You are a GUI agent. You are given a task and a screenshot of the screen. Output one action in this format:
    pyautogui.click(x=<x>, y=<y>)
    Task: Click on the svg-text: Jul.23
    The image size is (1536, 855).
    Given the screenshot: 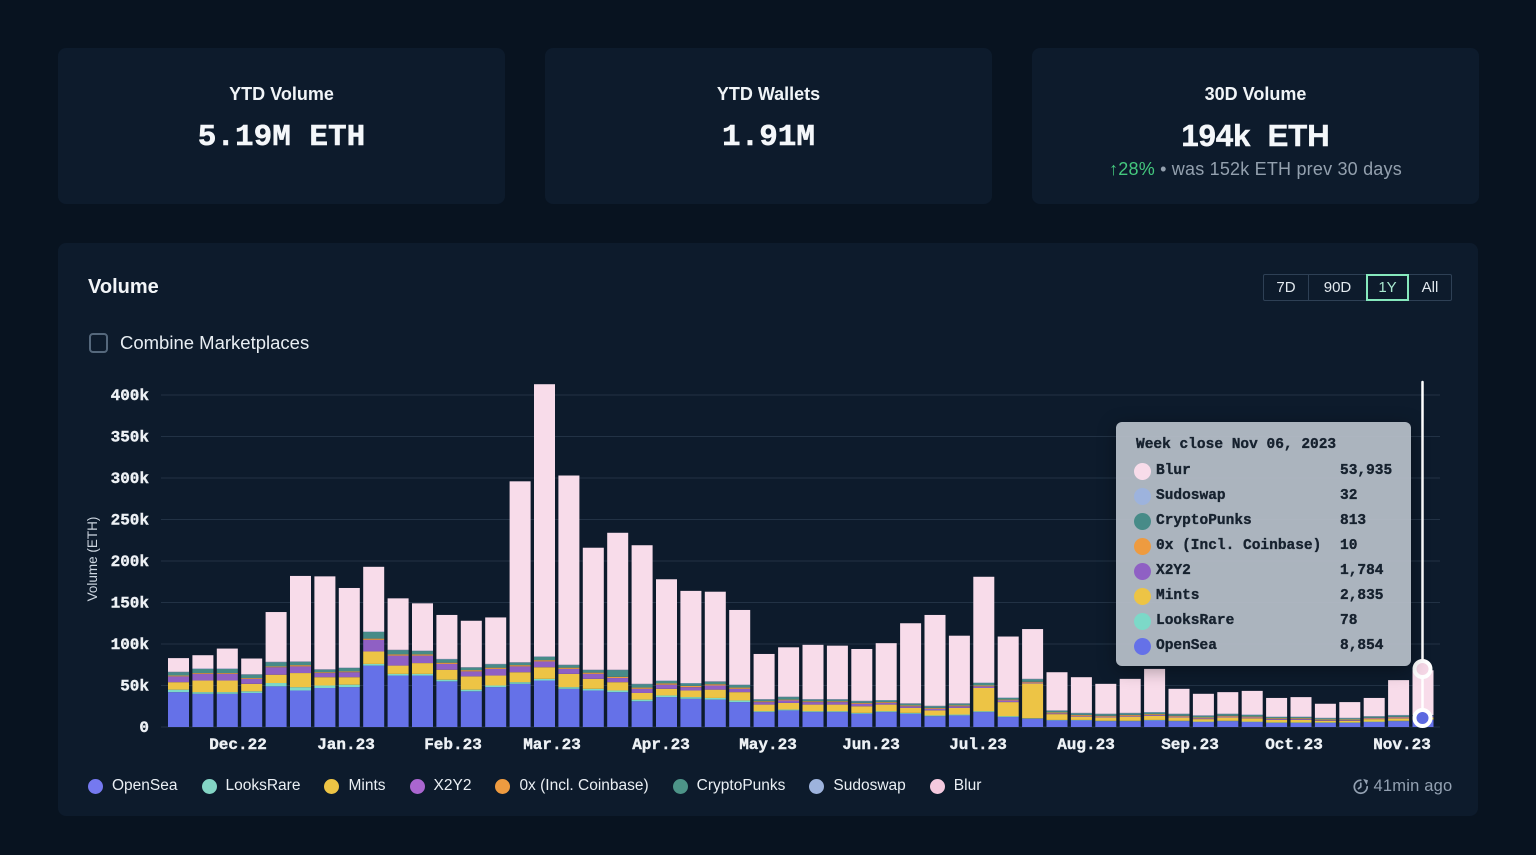 What is the action you would take?
    pyautogui.click(x=978, y=745)
    